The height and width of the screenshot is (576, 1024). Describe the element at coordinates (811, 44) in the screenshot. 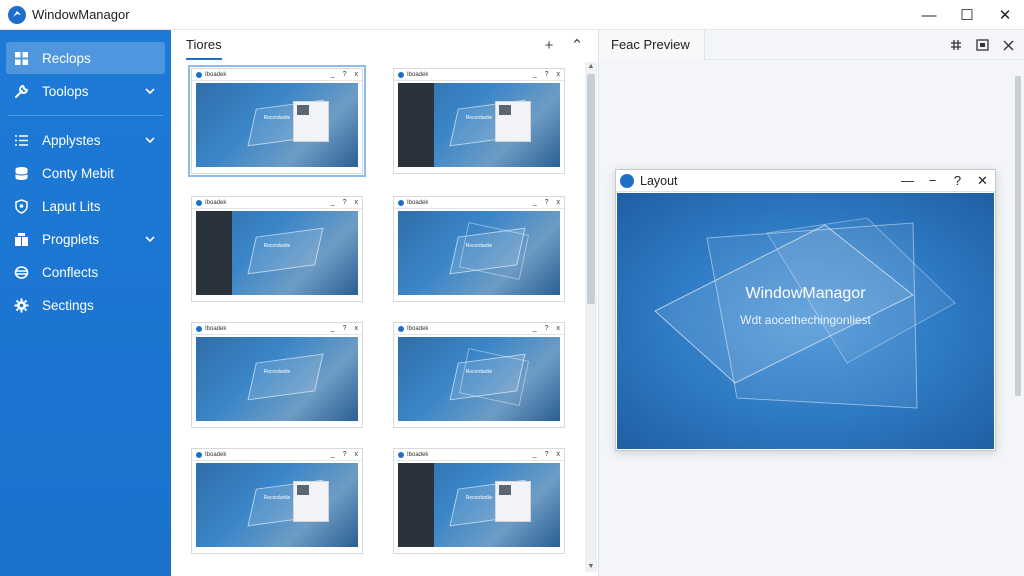

I see `preview-panel-header: Feac Preview` at that location.